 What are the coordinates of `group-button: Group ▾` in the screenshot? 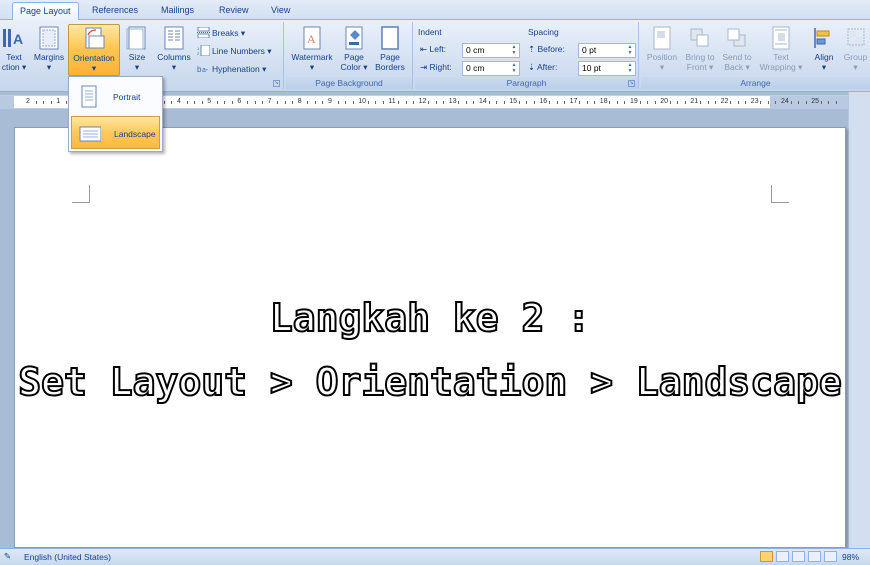 It's located at (855, 50).